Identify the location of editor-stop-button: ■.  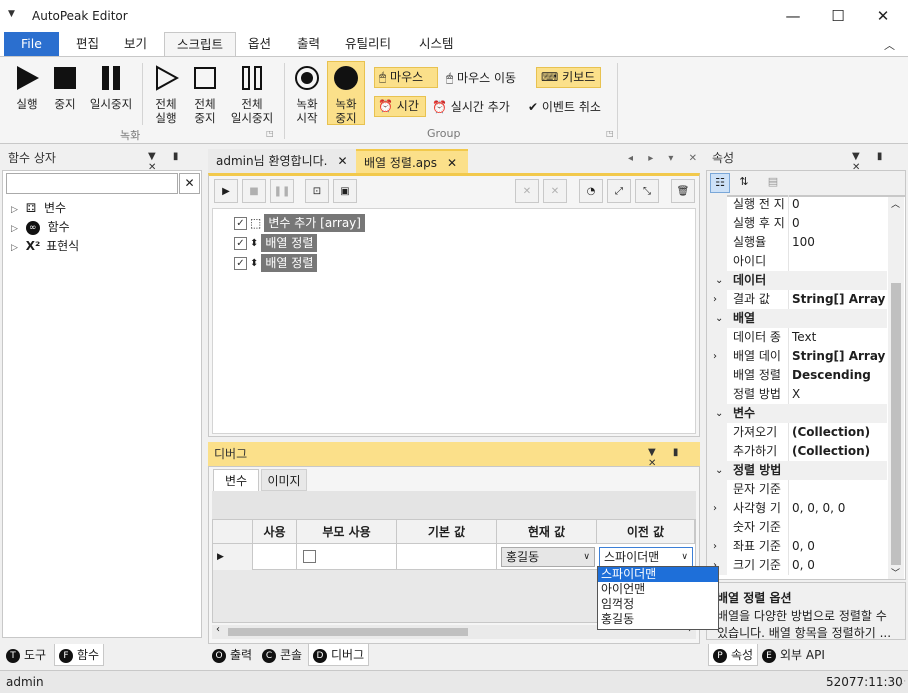
(254, 191).